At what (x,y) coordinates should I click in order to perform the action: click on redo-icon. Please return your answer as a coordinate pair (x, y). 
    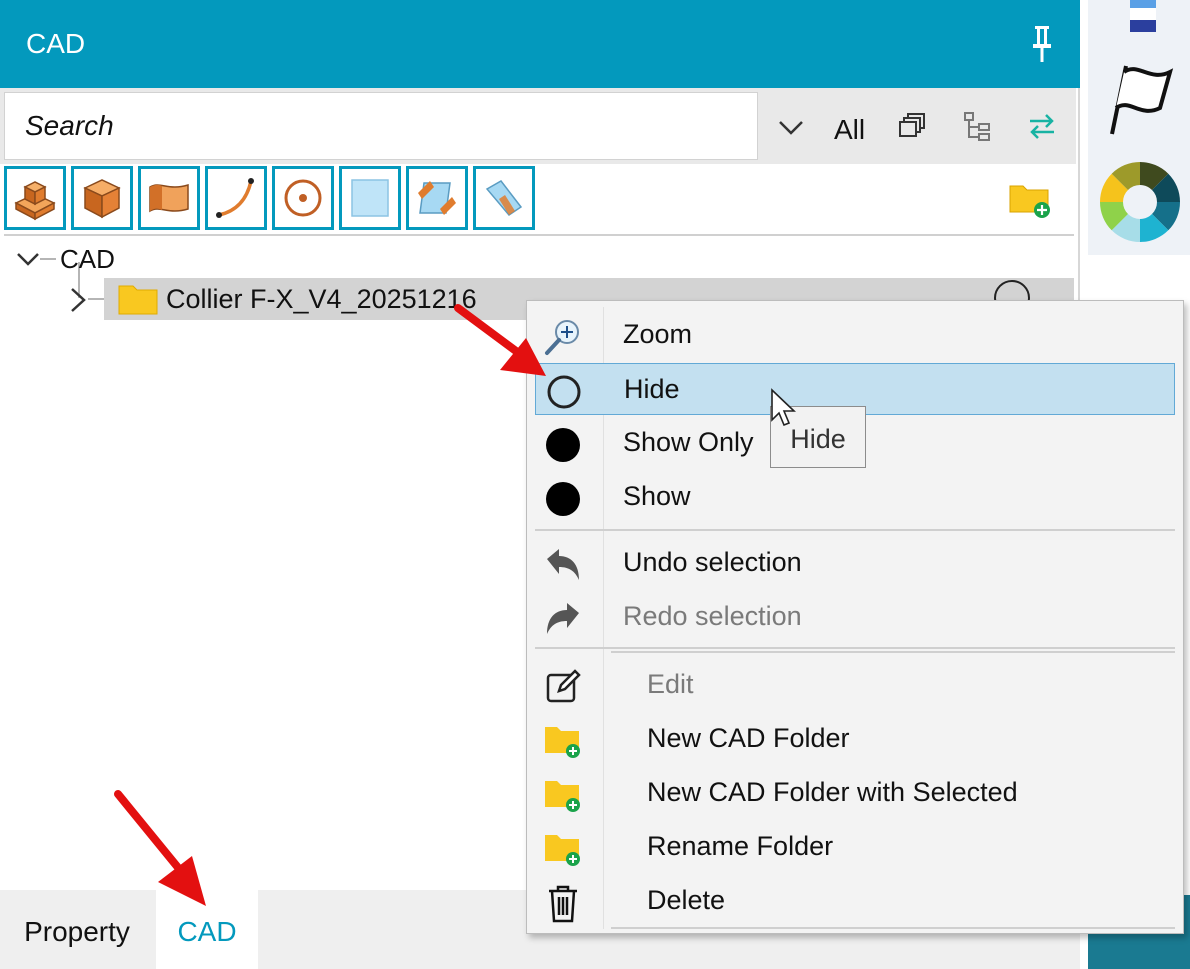
    Looking at the image, I should click on (563, 619).